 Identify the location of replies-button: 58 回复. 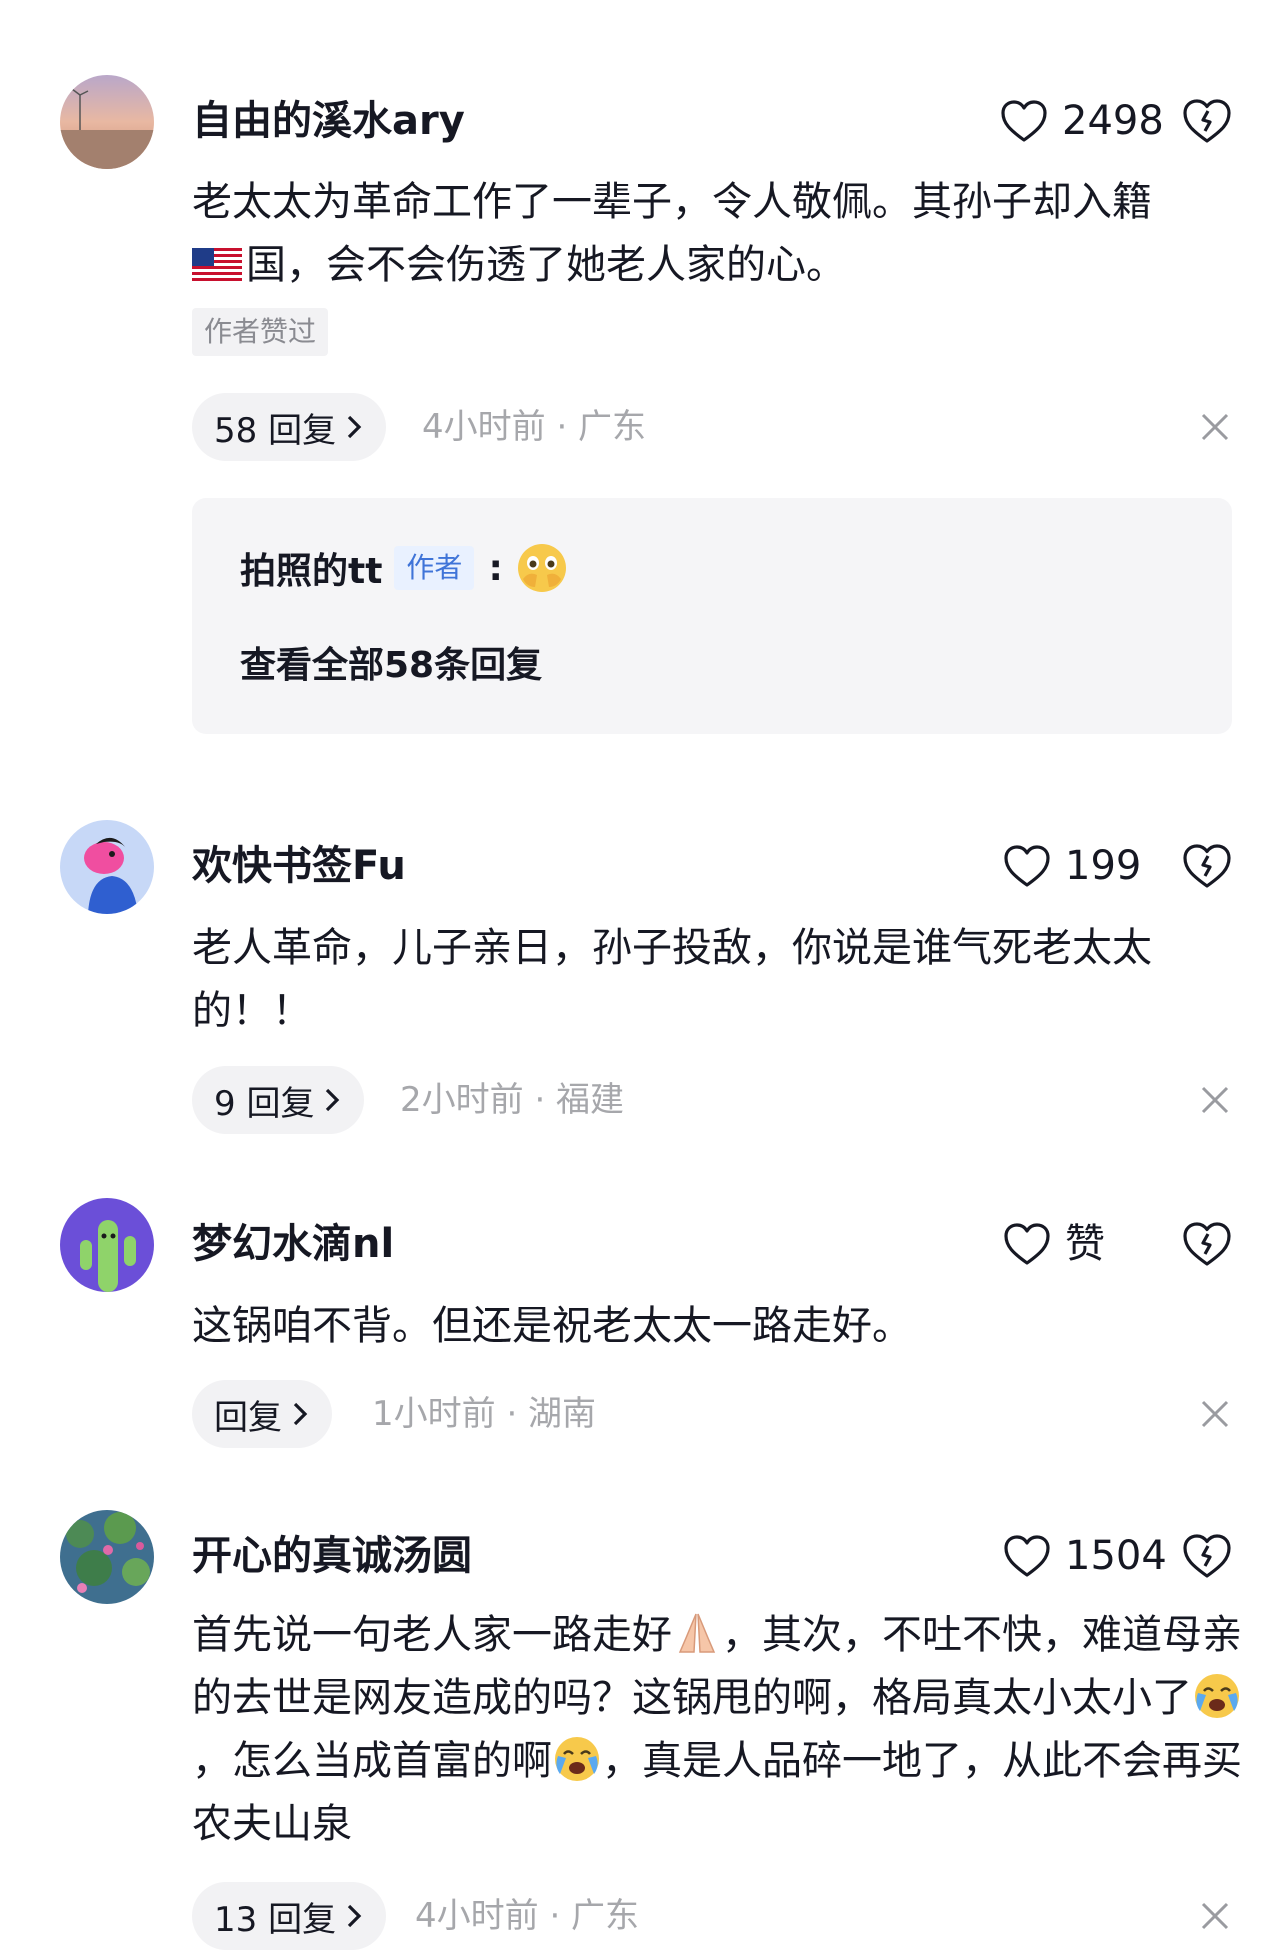
(289, 427).